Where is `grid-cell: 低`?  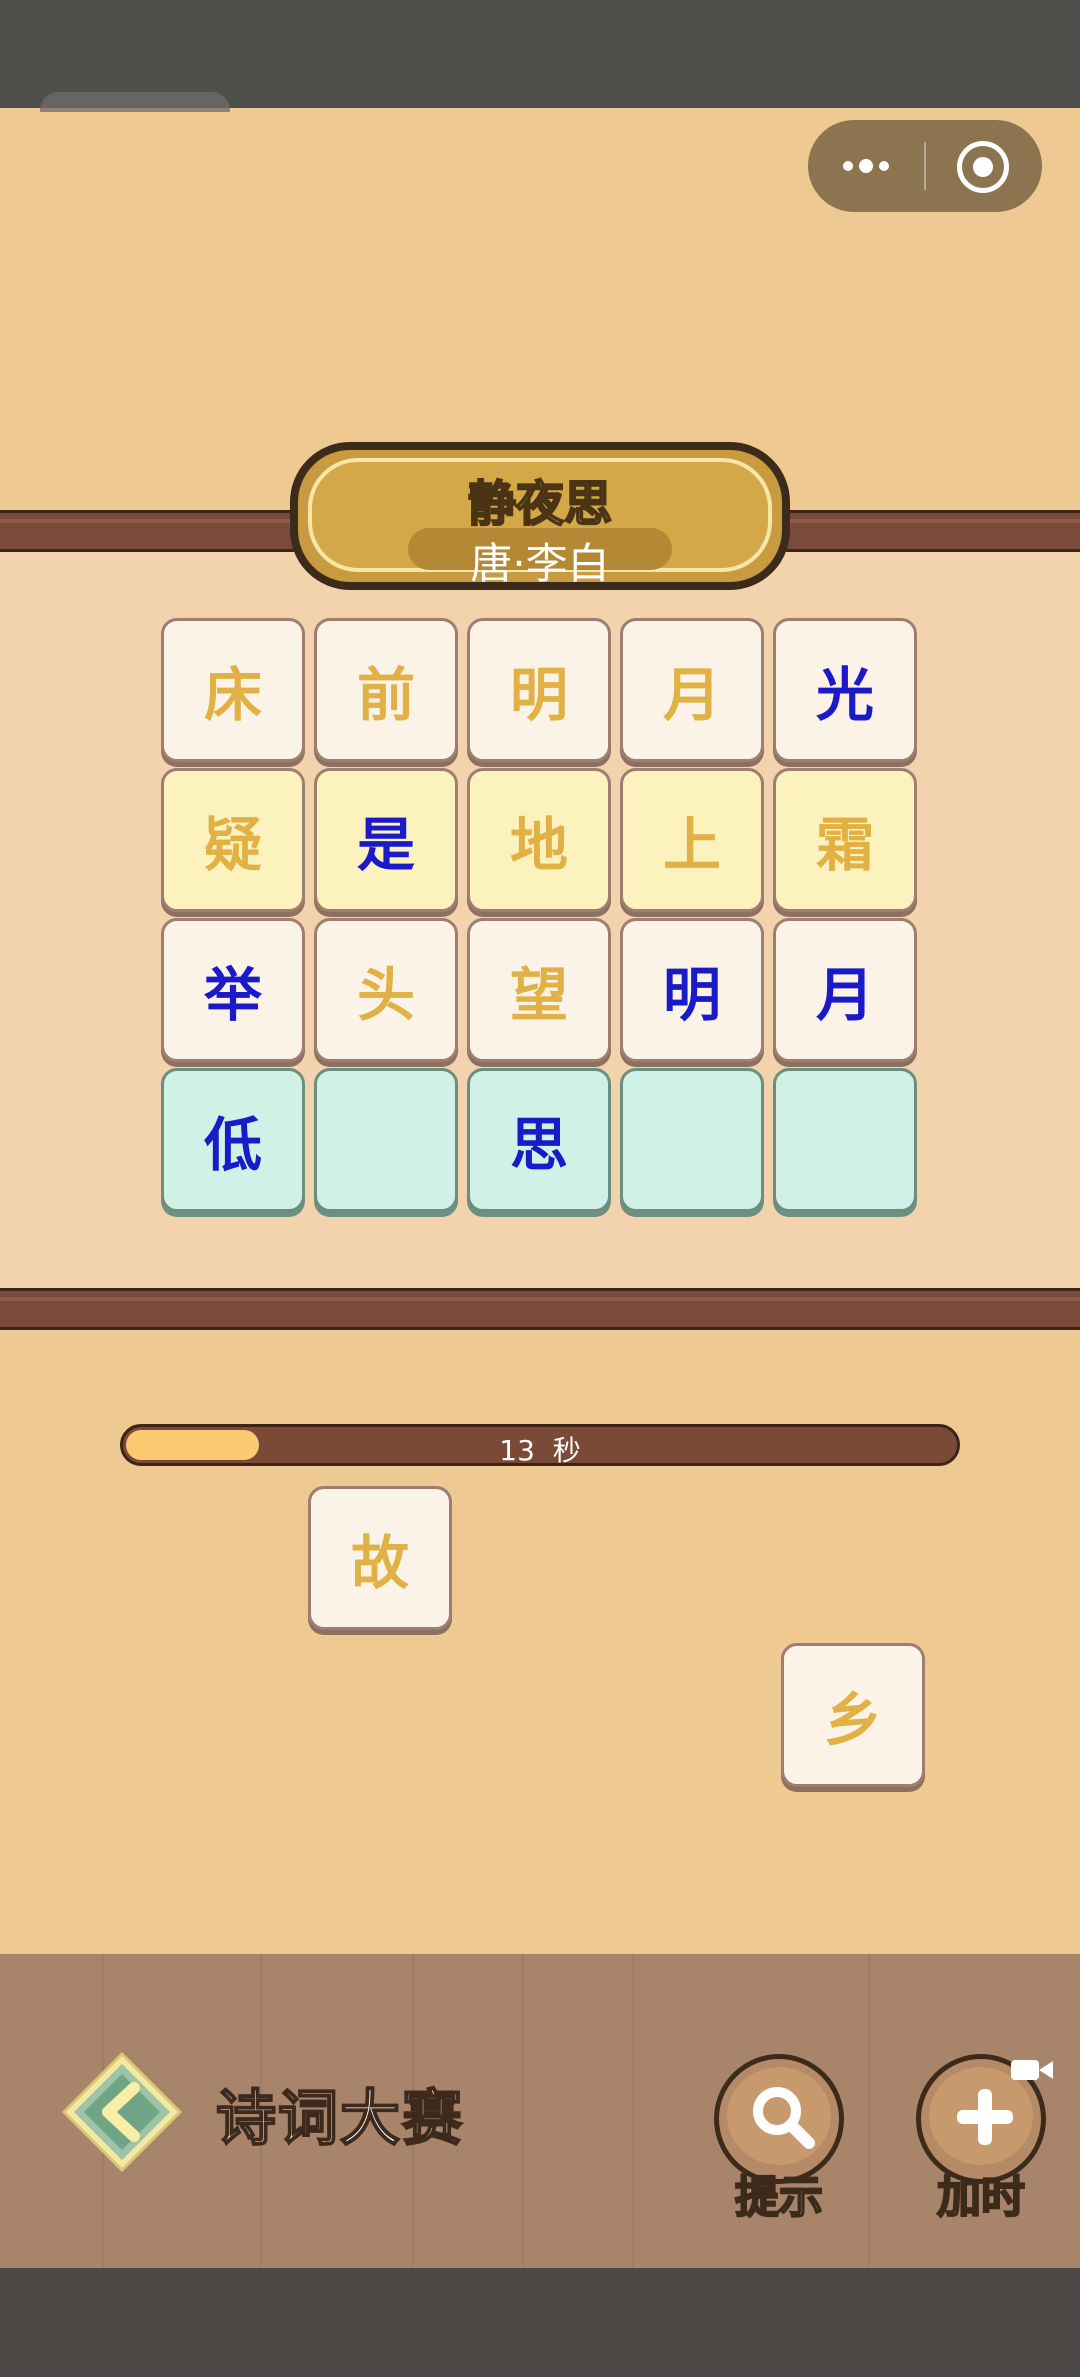
grid-cell: 低 is located at coordinates (233, 1140).